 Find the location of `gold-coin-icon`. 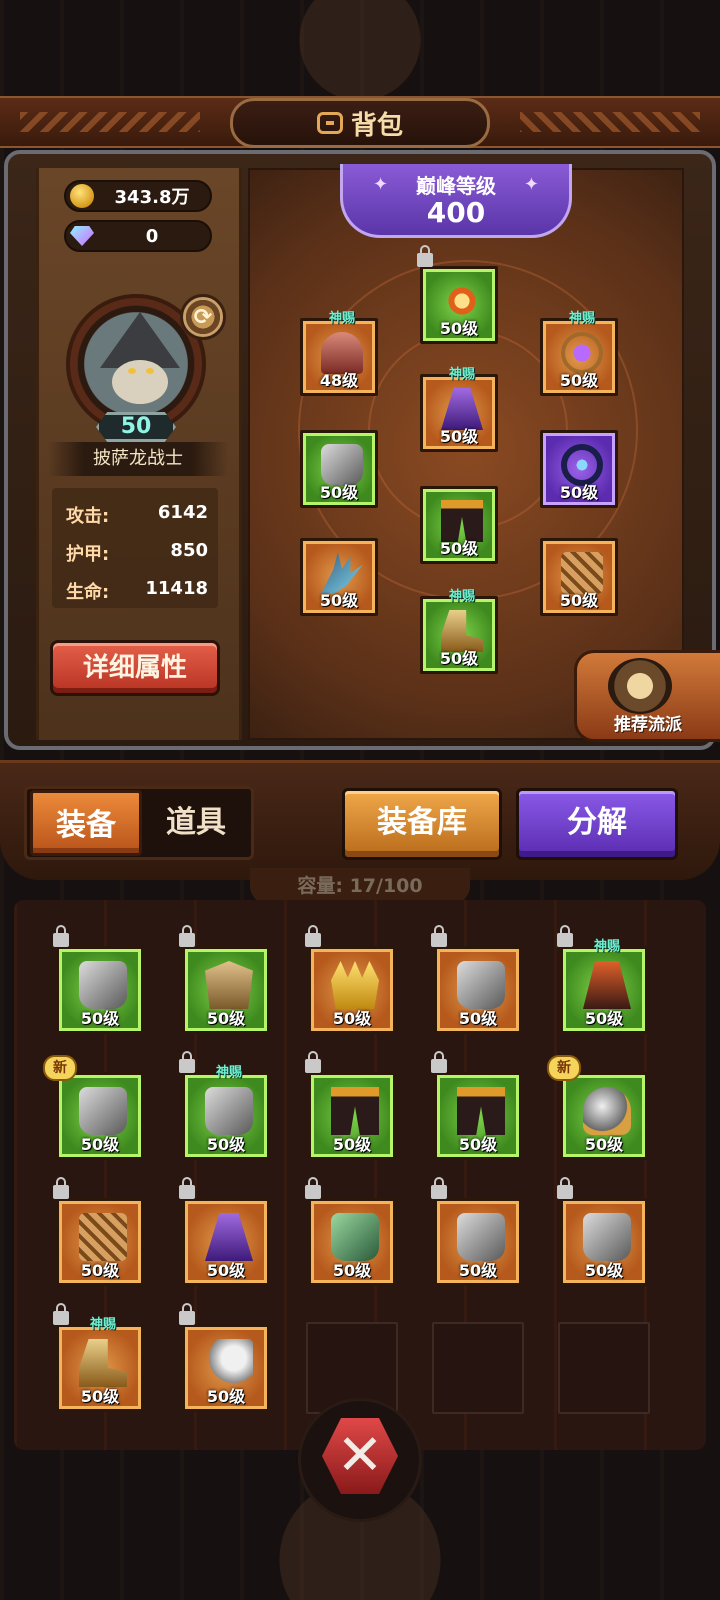

gold-coin-icon is located at coordinates (82, 196).